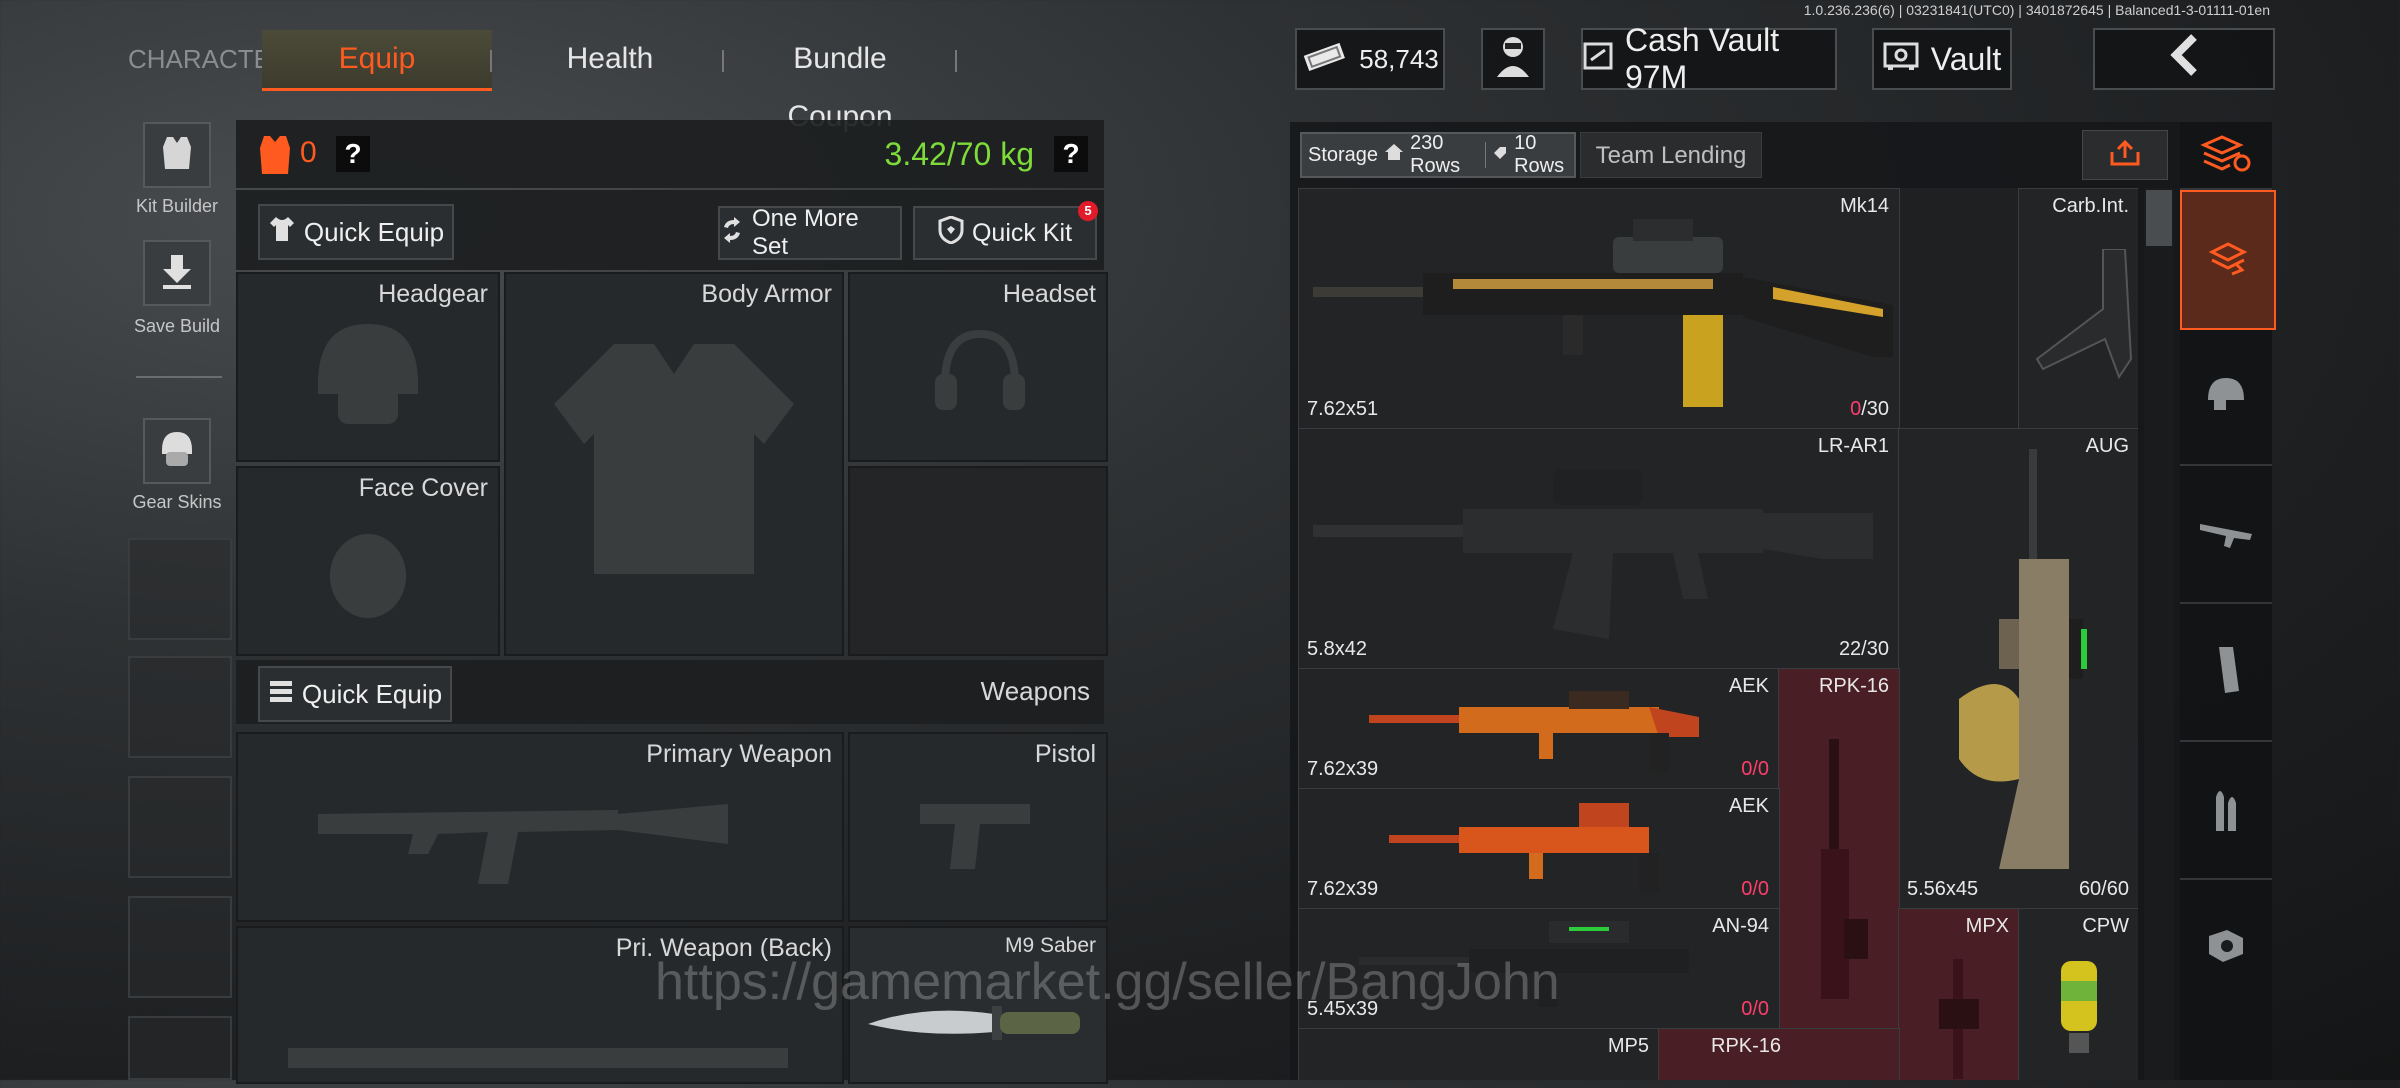 Image resolution: width=2400 pixels, height=1088 pixels. Describe the element at coordinates (1524, 848) in the screenshot. I see `aek-rifle-icon` at that location.